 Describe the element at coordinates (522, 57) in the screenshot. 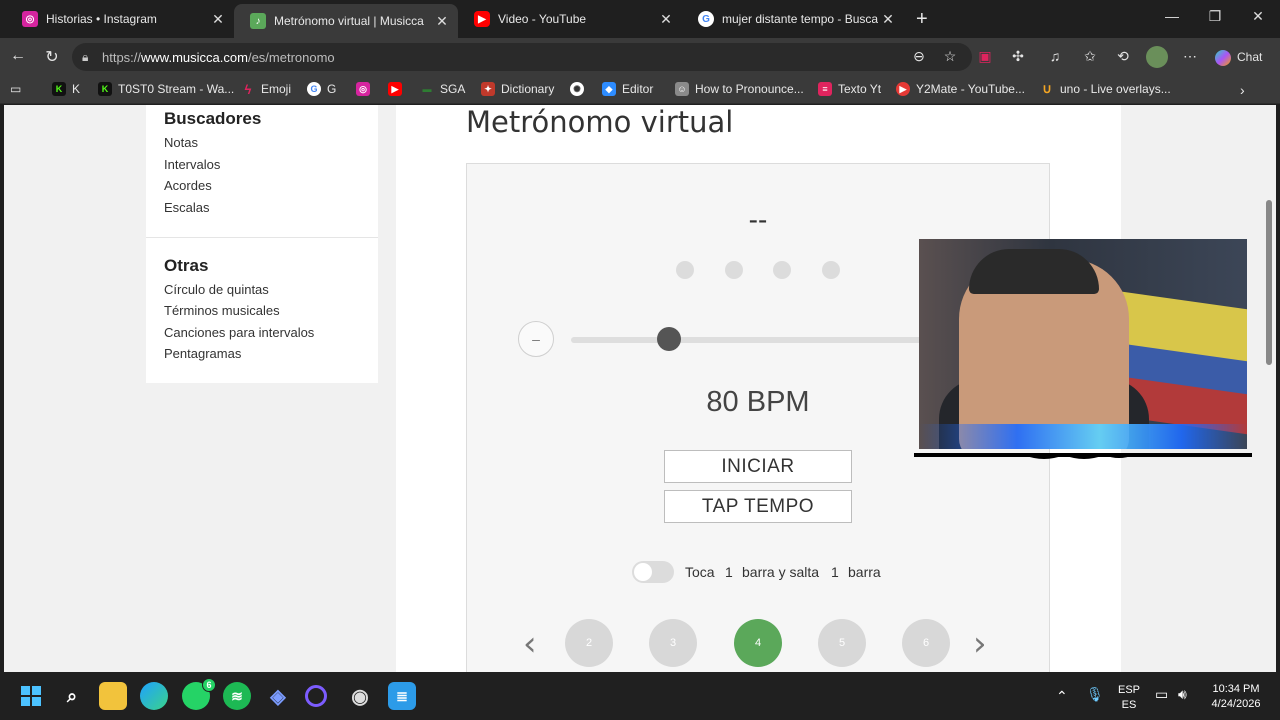

I see `url-field: 🔒︎ https://www.musicca.com/es/metronomo` at that location.